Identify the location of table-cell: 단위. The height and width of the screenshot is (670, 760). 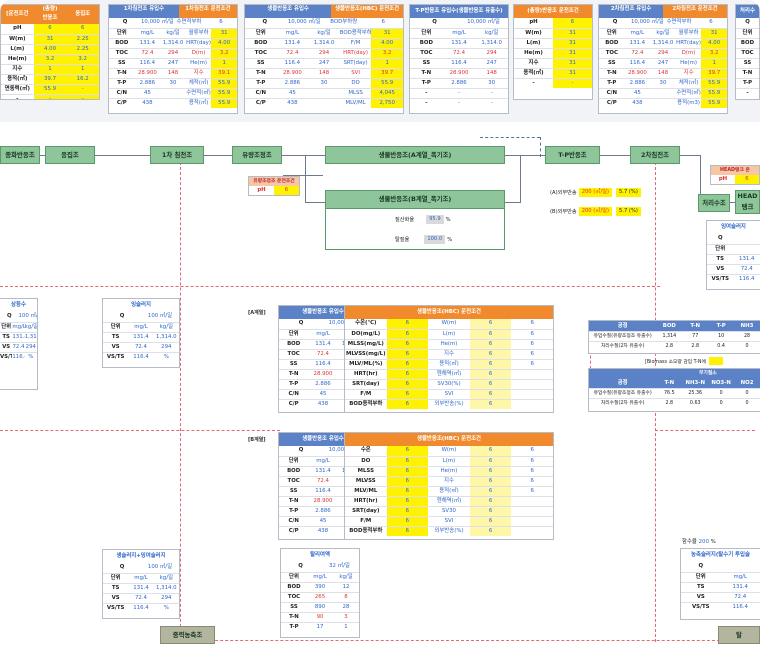
(115, 327).